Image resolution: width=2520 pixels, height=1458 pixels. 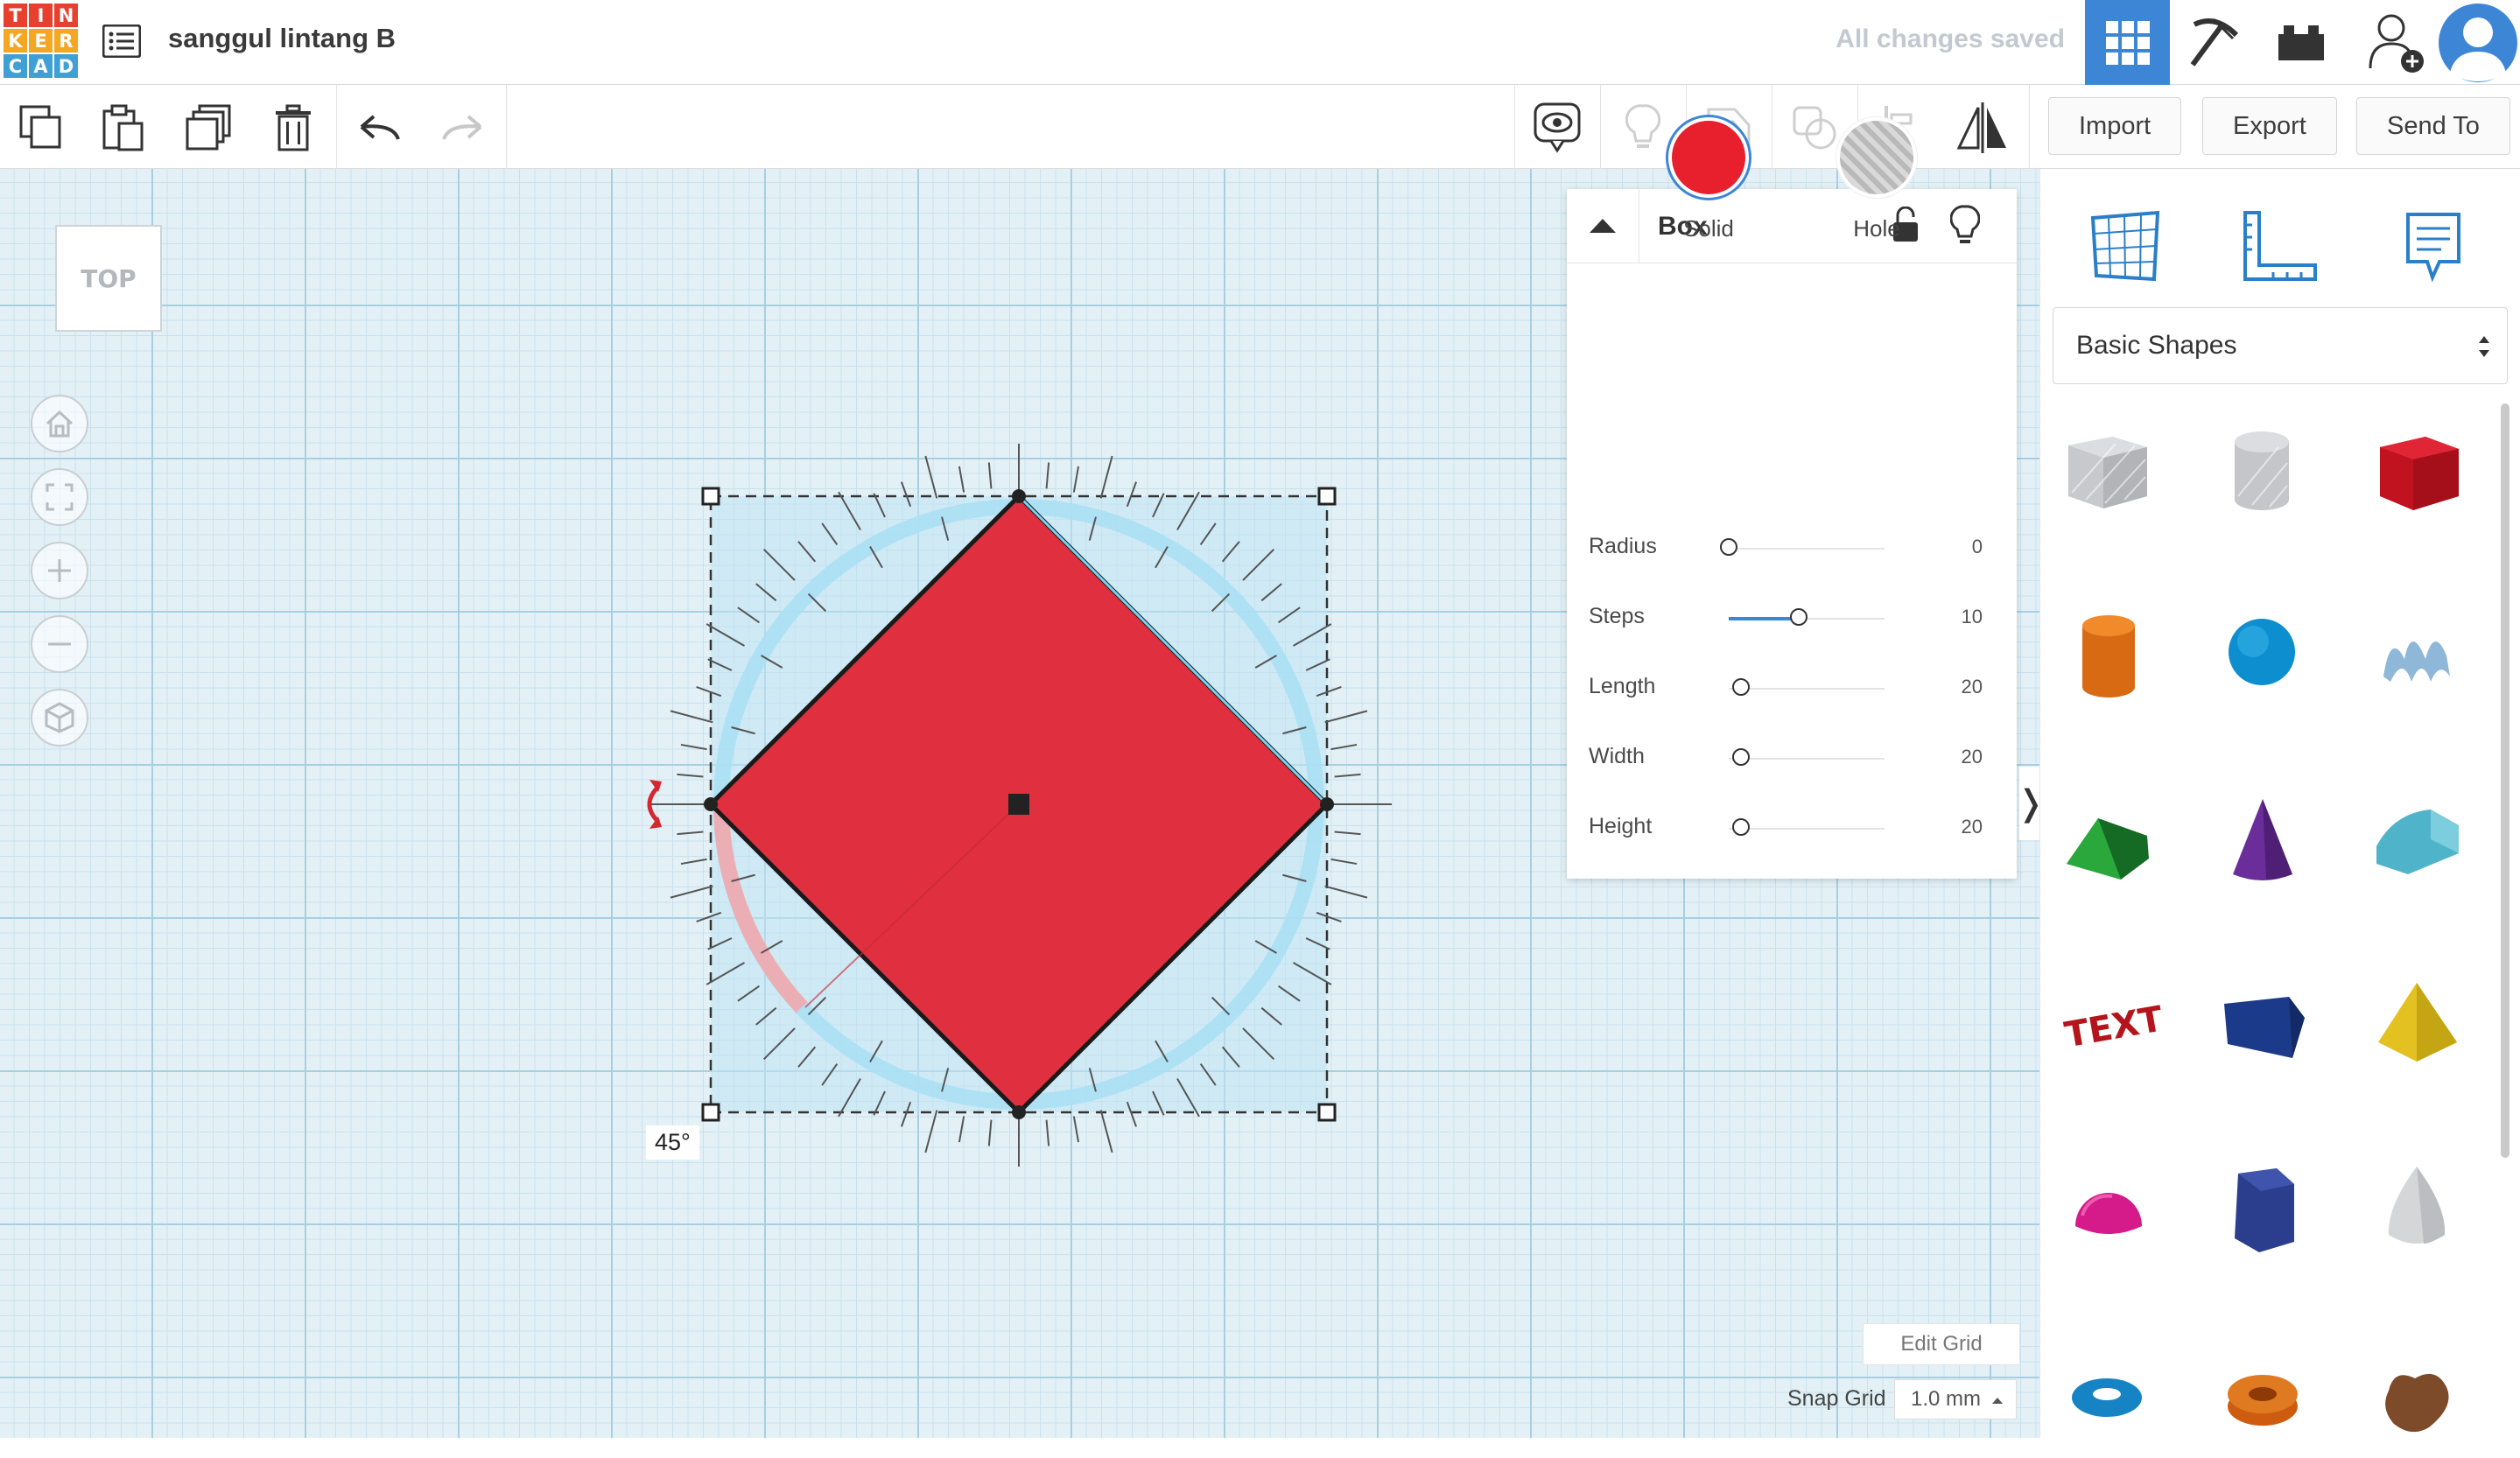 What do you see at coordinates (2280, 345) in the screenshot?
I see `shape-library-select: Basic Shapes` at bounding box center [2280, 345].